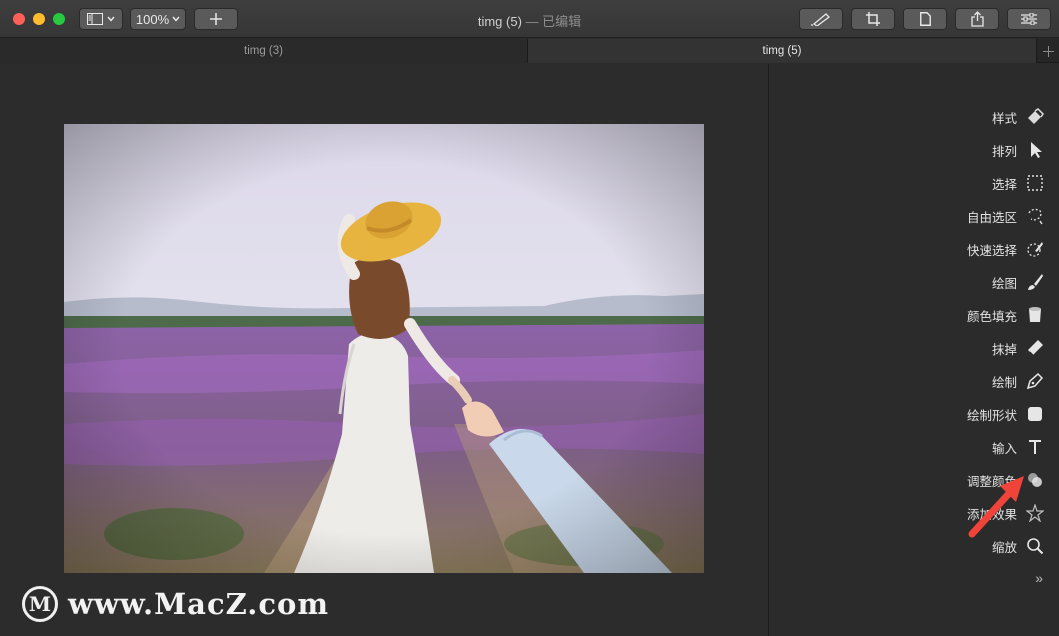 Image resolution: width=1059 pixels, height=636 pixels. What do you see at coordinates (1035, 249) in the screenshot?
I see `quick-select-icon` at bounding box center [1035, 249].